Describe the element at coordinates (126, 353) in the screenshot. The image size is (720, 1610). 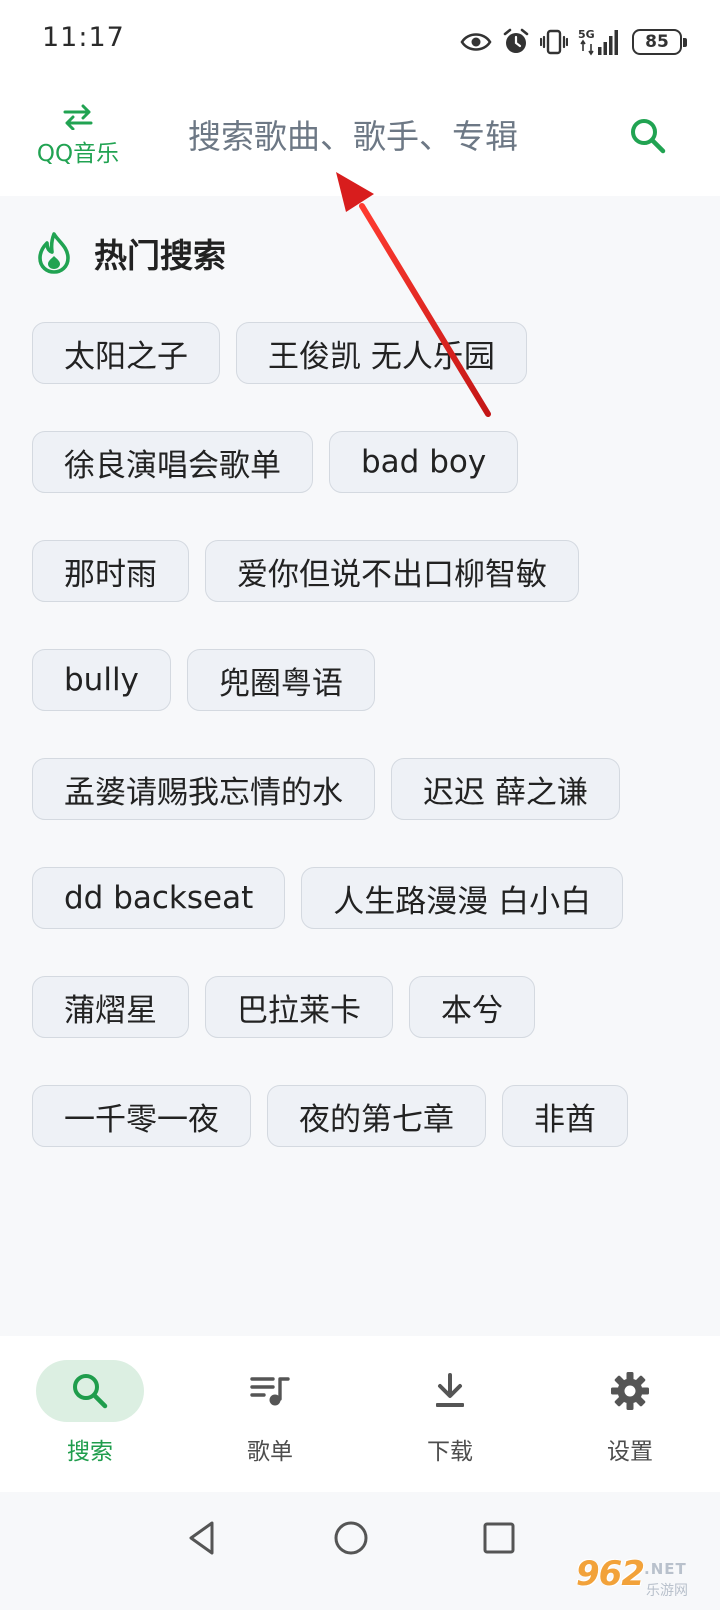
I see `hot-search-tag: 太阳之子` at that location.